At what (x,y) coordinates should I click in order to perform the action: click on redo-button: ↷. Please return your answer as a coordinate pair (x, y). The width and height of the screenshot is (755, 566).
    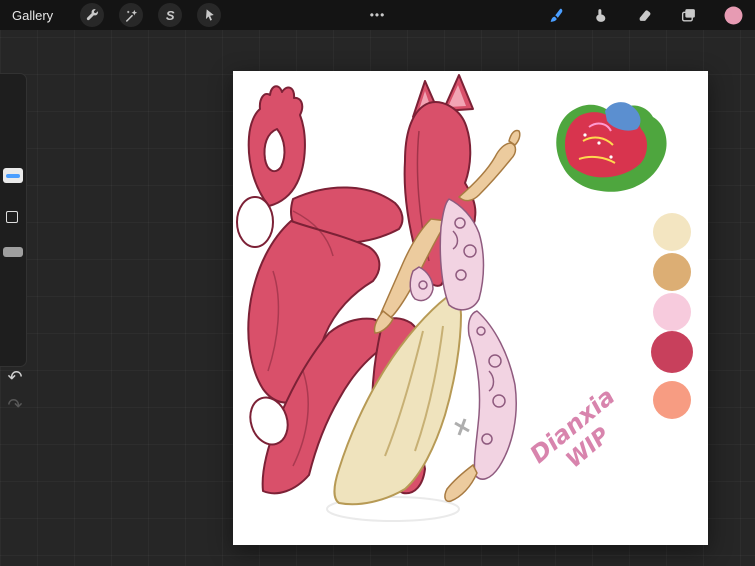
    Looking at the image, I should click on (15, 406).